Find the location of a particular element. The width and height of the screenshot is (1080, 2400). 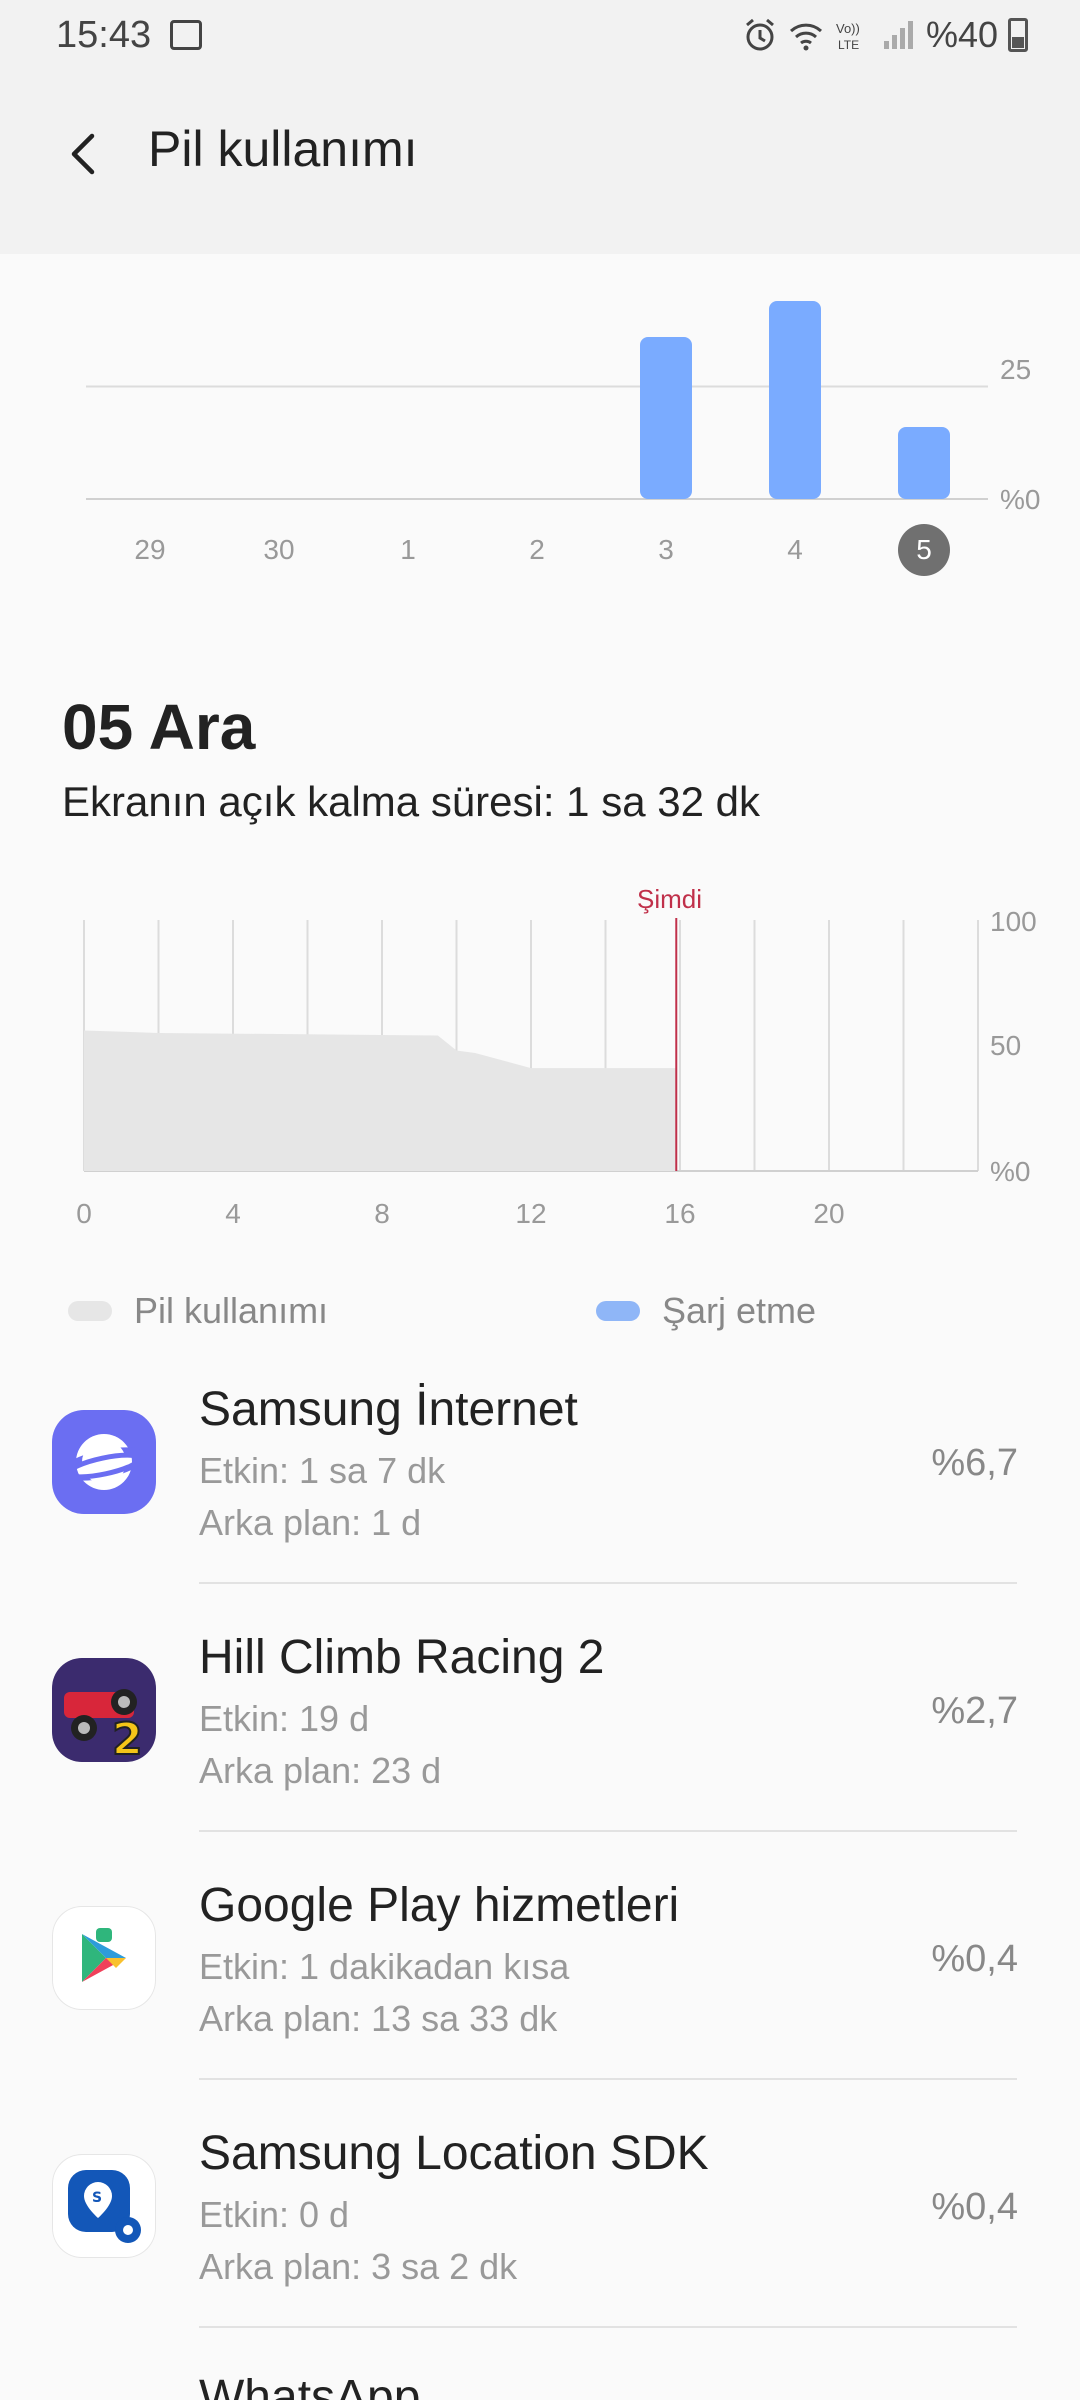

wifi-icon is located at coordinates (805, 37).